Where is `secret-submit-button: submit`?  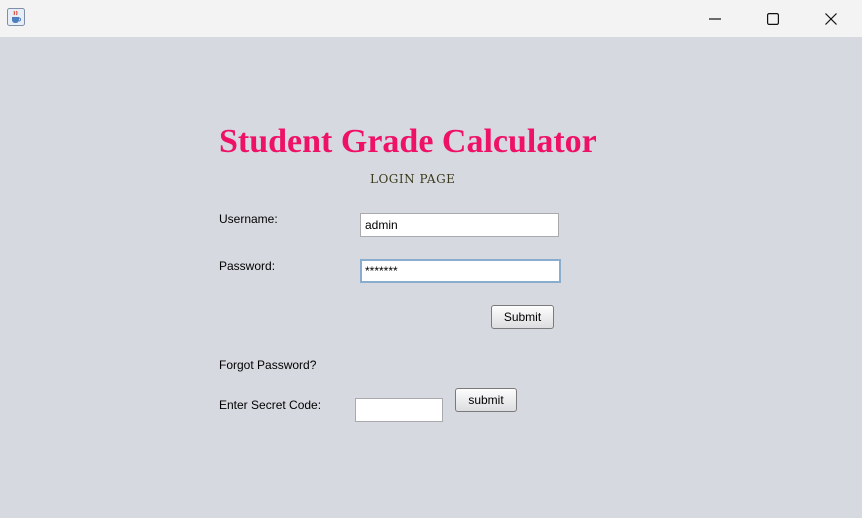
secret-submit-button: submit is located at coordinates (486, 400).